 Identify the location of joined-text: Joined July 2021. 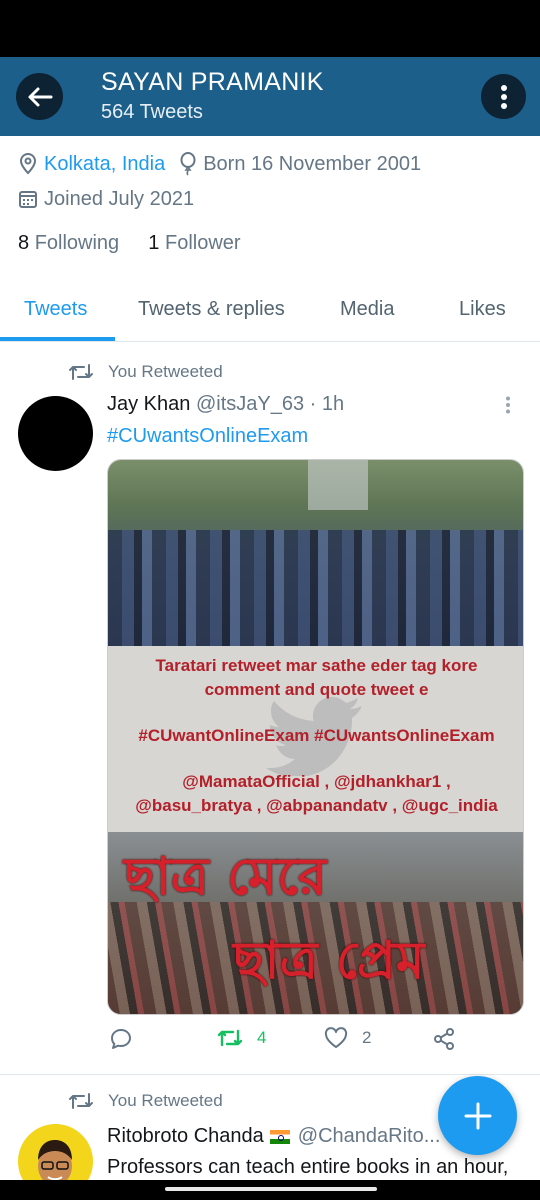
(119, 198).